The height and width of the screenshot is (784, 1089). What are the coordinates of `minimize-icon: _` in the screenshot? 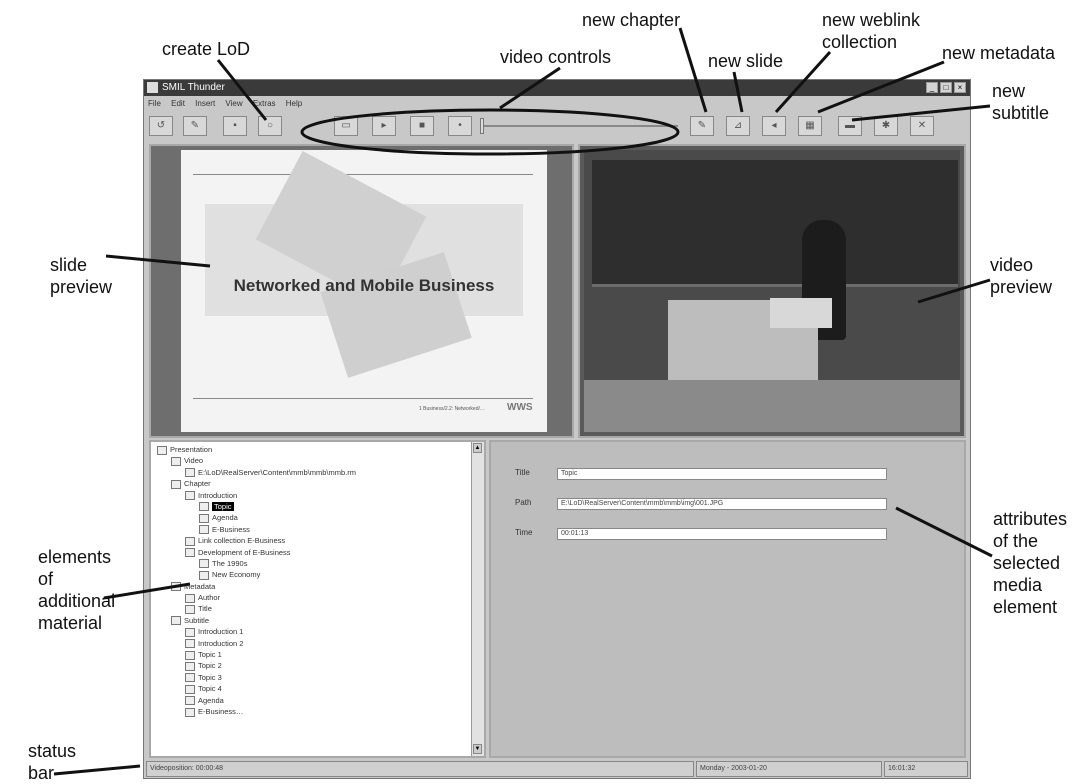 It's located at (932, 87).